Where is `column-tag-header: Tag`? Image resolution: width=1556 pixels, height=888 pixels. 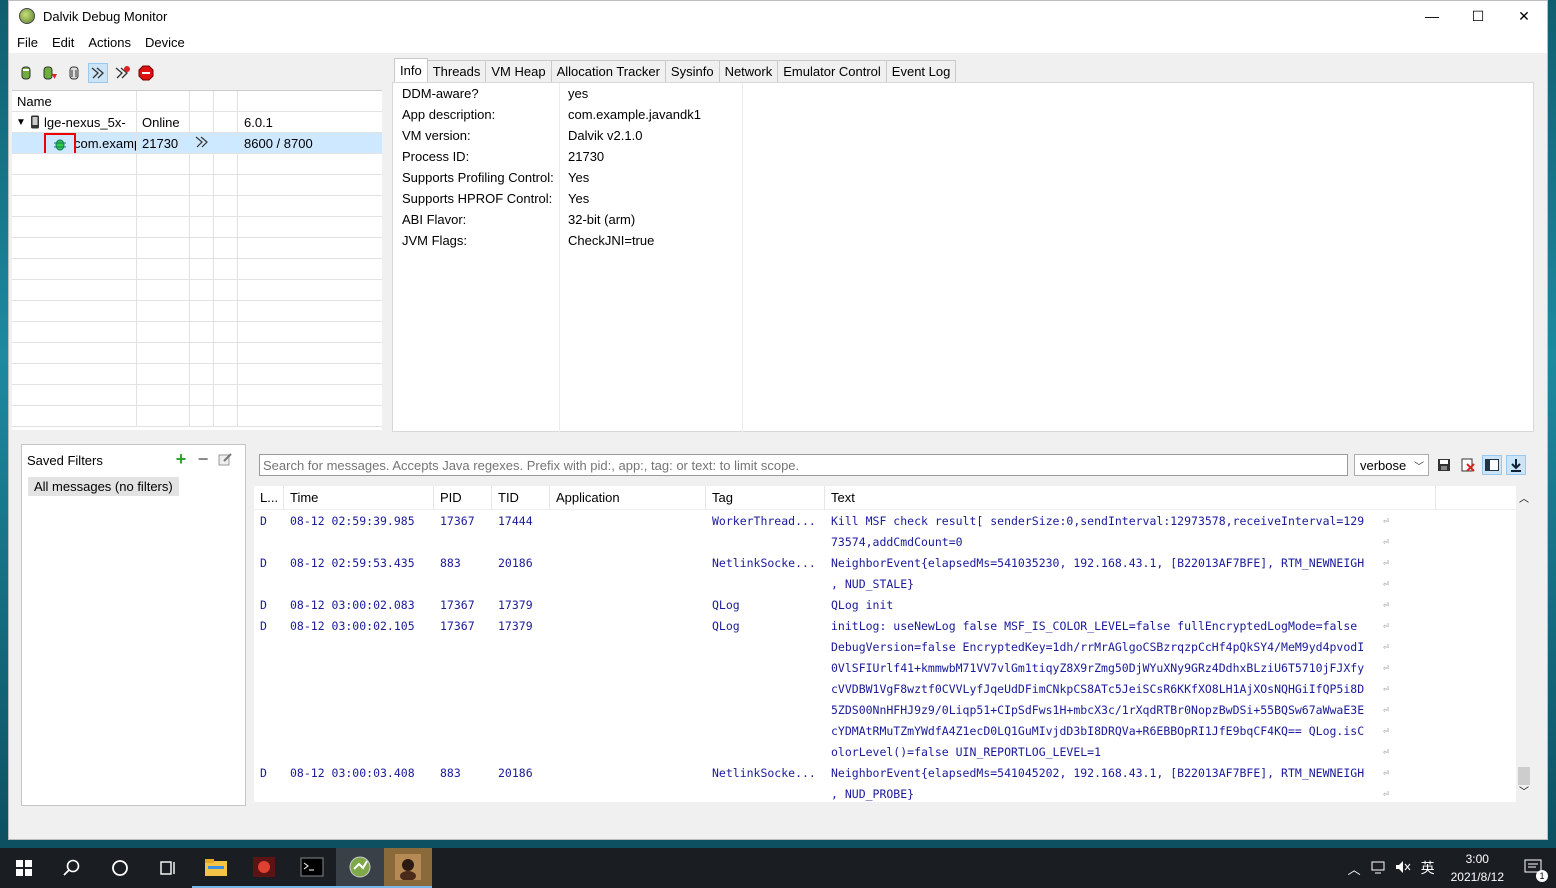 column-tag-header: Tag is located at coordinates (765, 497).